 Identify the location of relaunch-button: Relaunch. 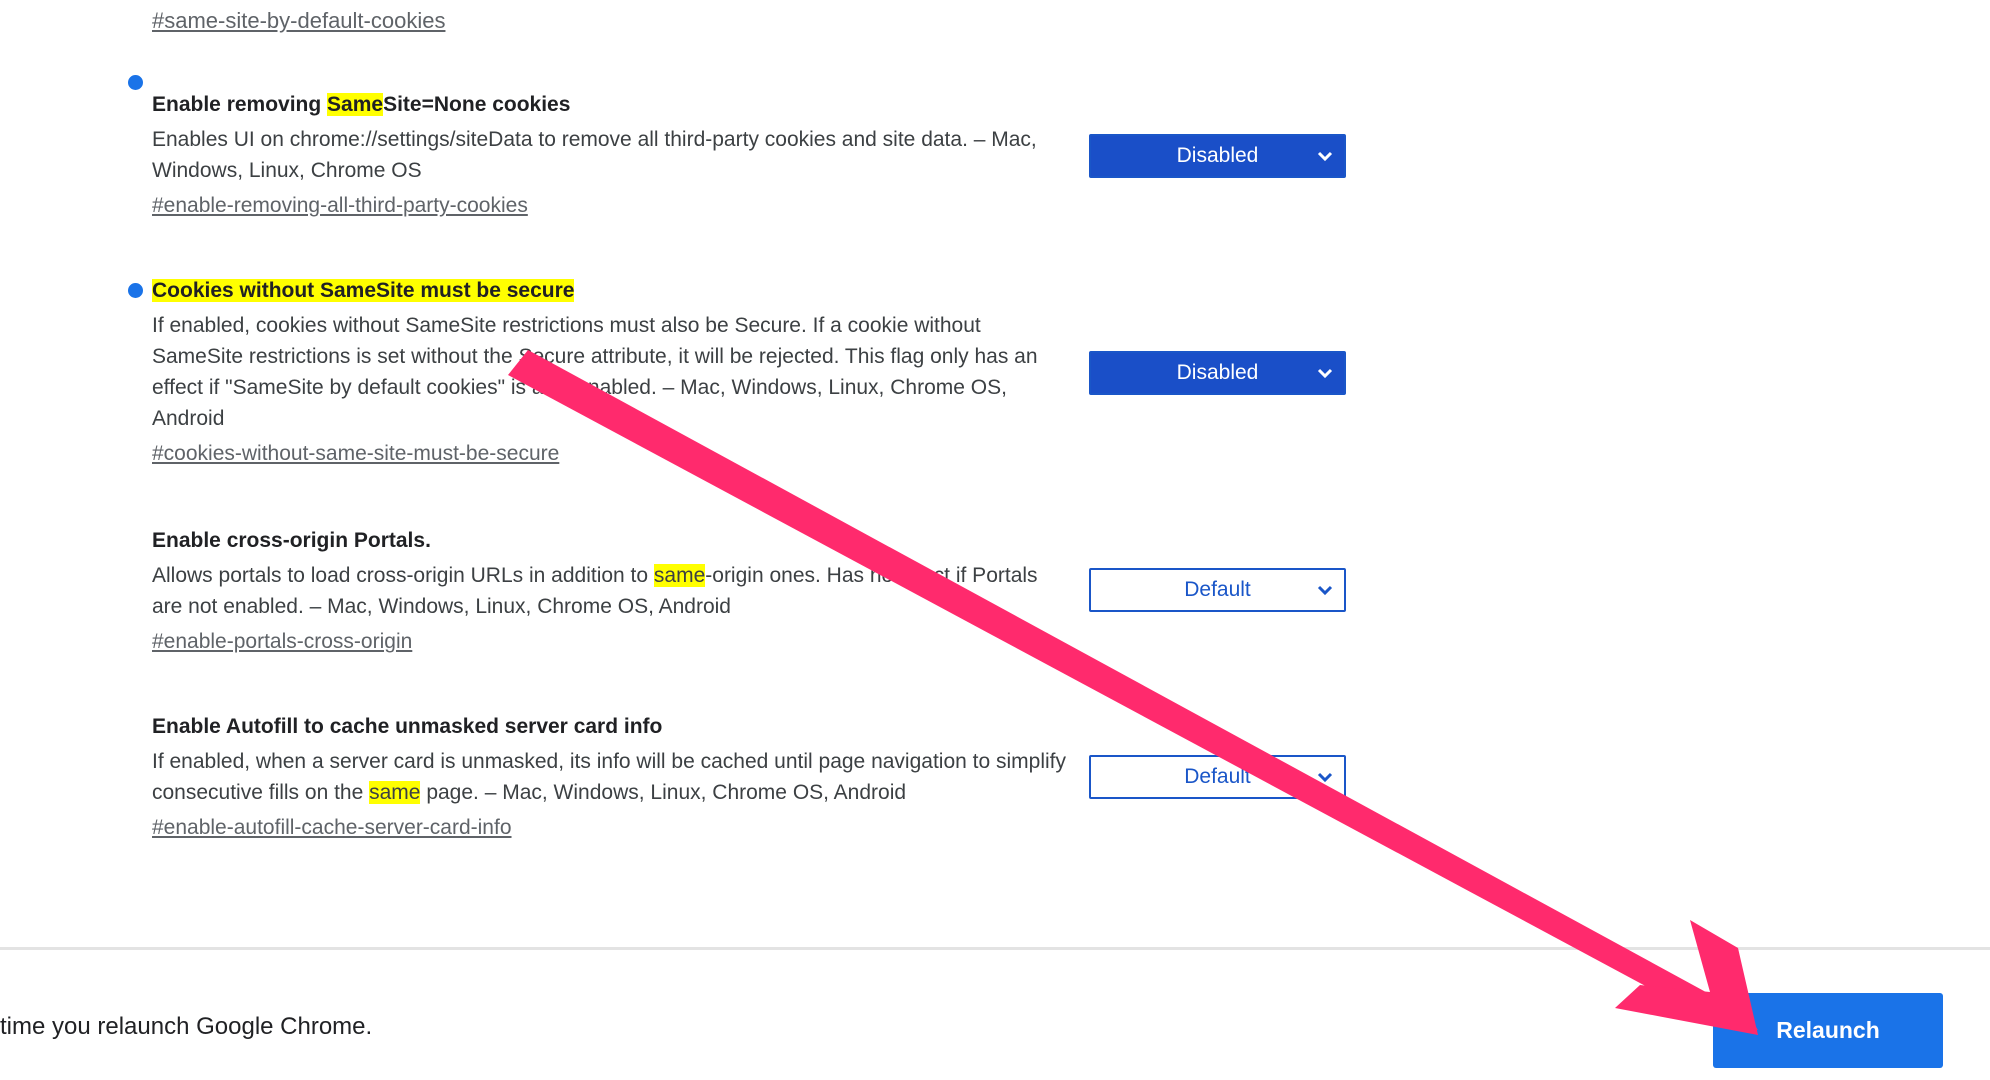
(1828, 1030).